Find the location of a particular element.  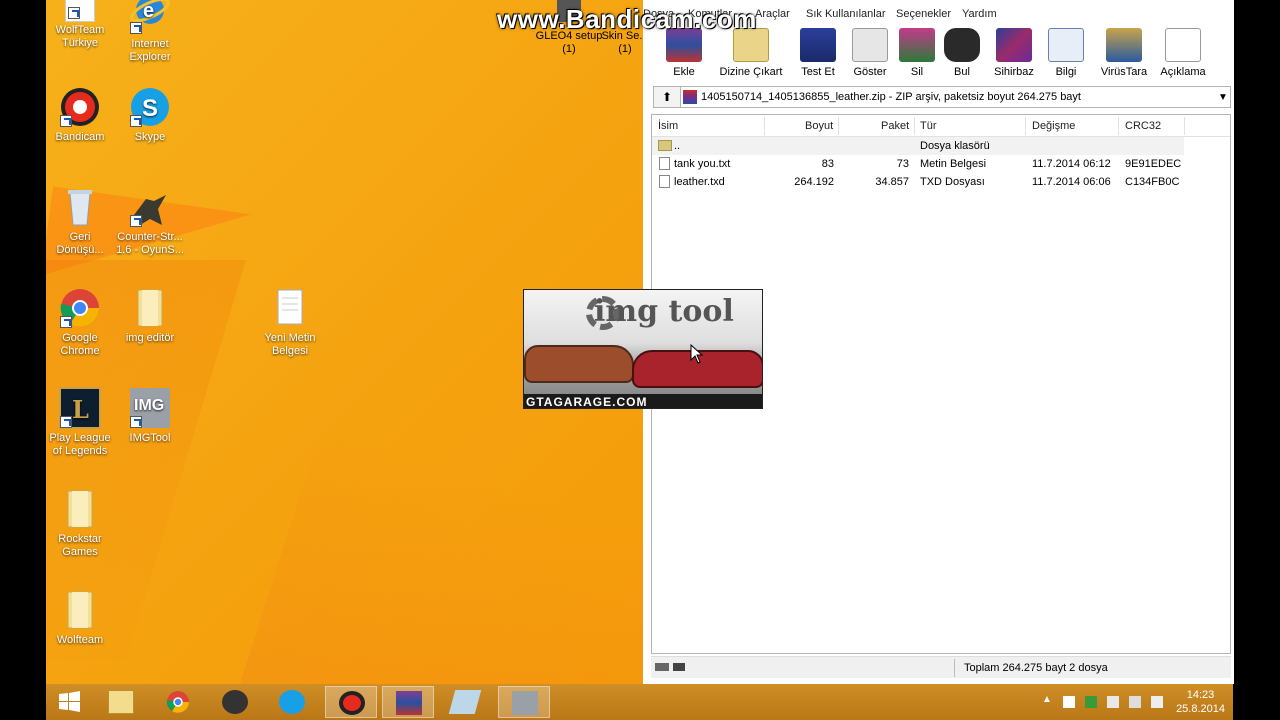

find-icon is located at coordinates (962, 45).